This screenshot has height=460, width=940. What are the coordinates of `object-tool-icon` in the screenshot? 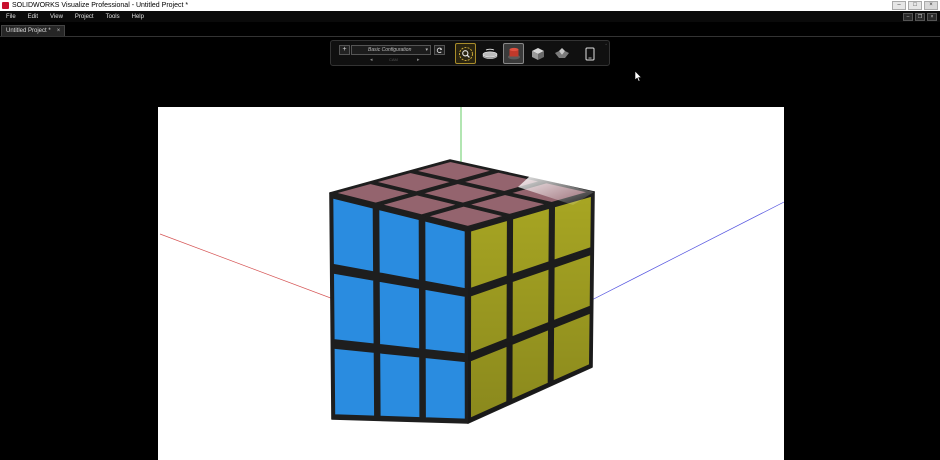 It's located at (513, 53).